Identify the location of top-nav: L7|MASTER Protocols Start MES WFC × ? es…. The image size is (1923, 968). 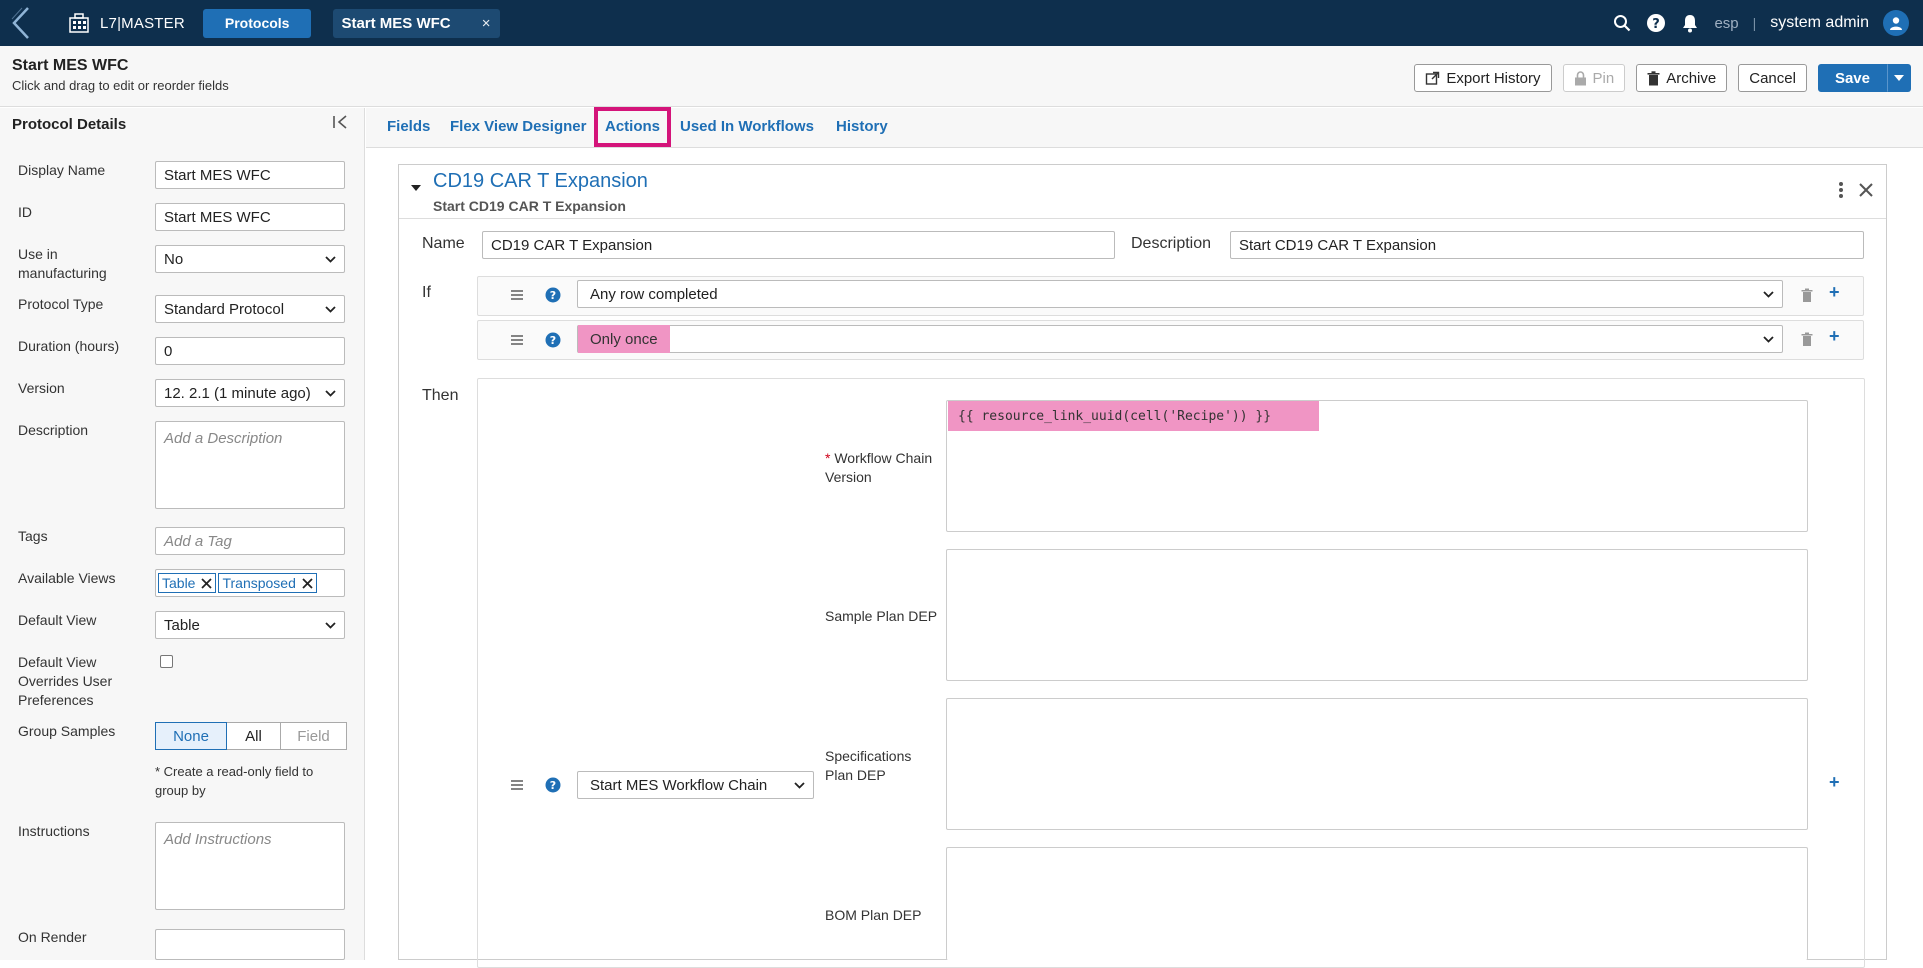
(961, 23).